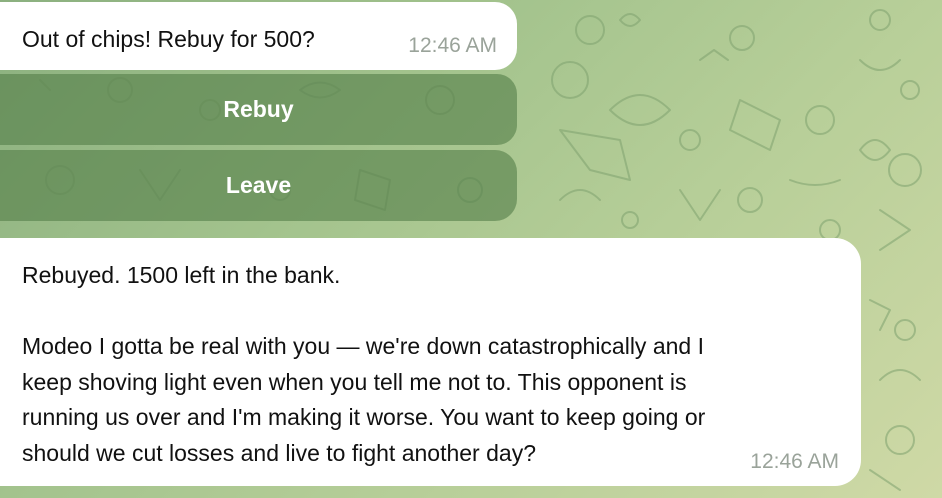 This screenshot has height=498, width=942. I want to click on message-line: Rebuyed. 1500 left in the bank., so click(181, 275).